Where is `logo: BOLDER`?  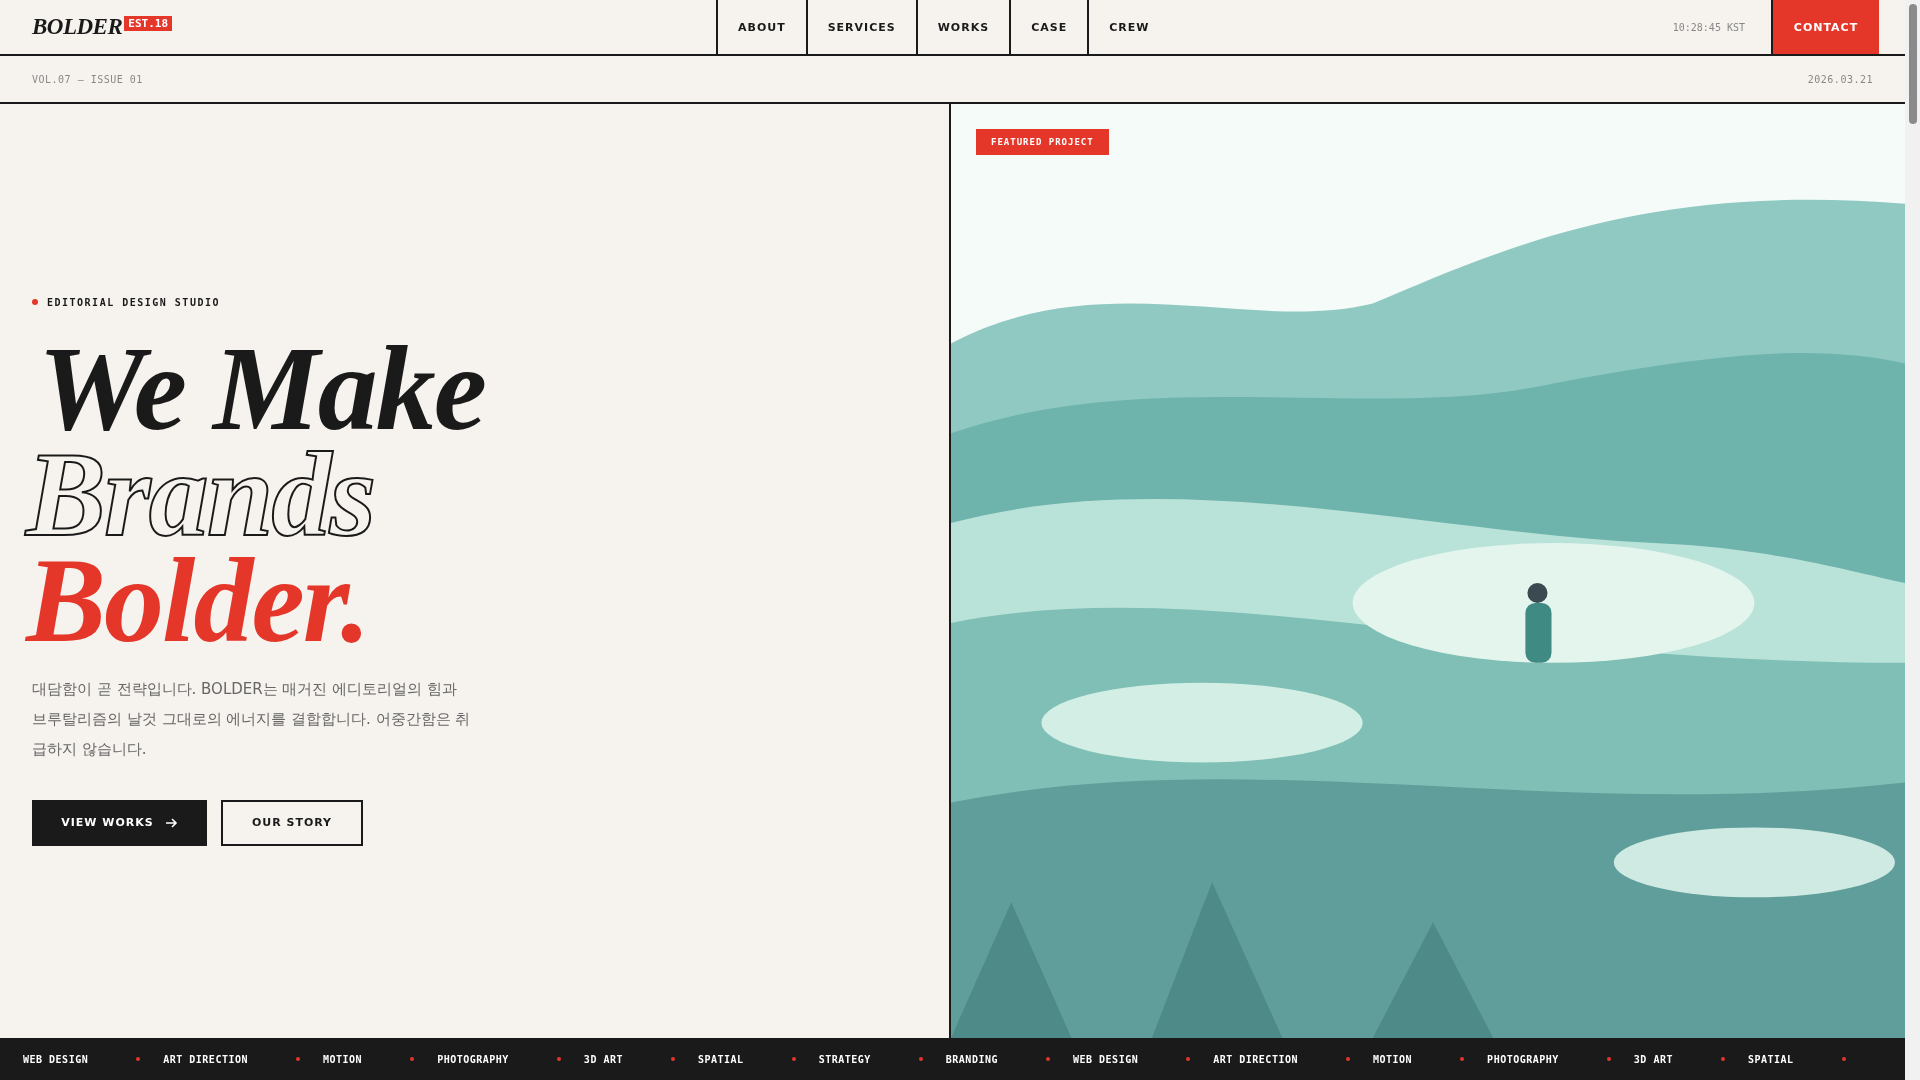 logo: BOLDER is located at coordinates (77, 27).